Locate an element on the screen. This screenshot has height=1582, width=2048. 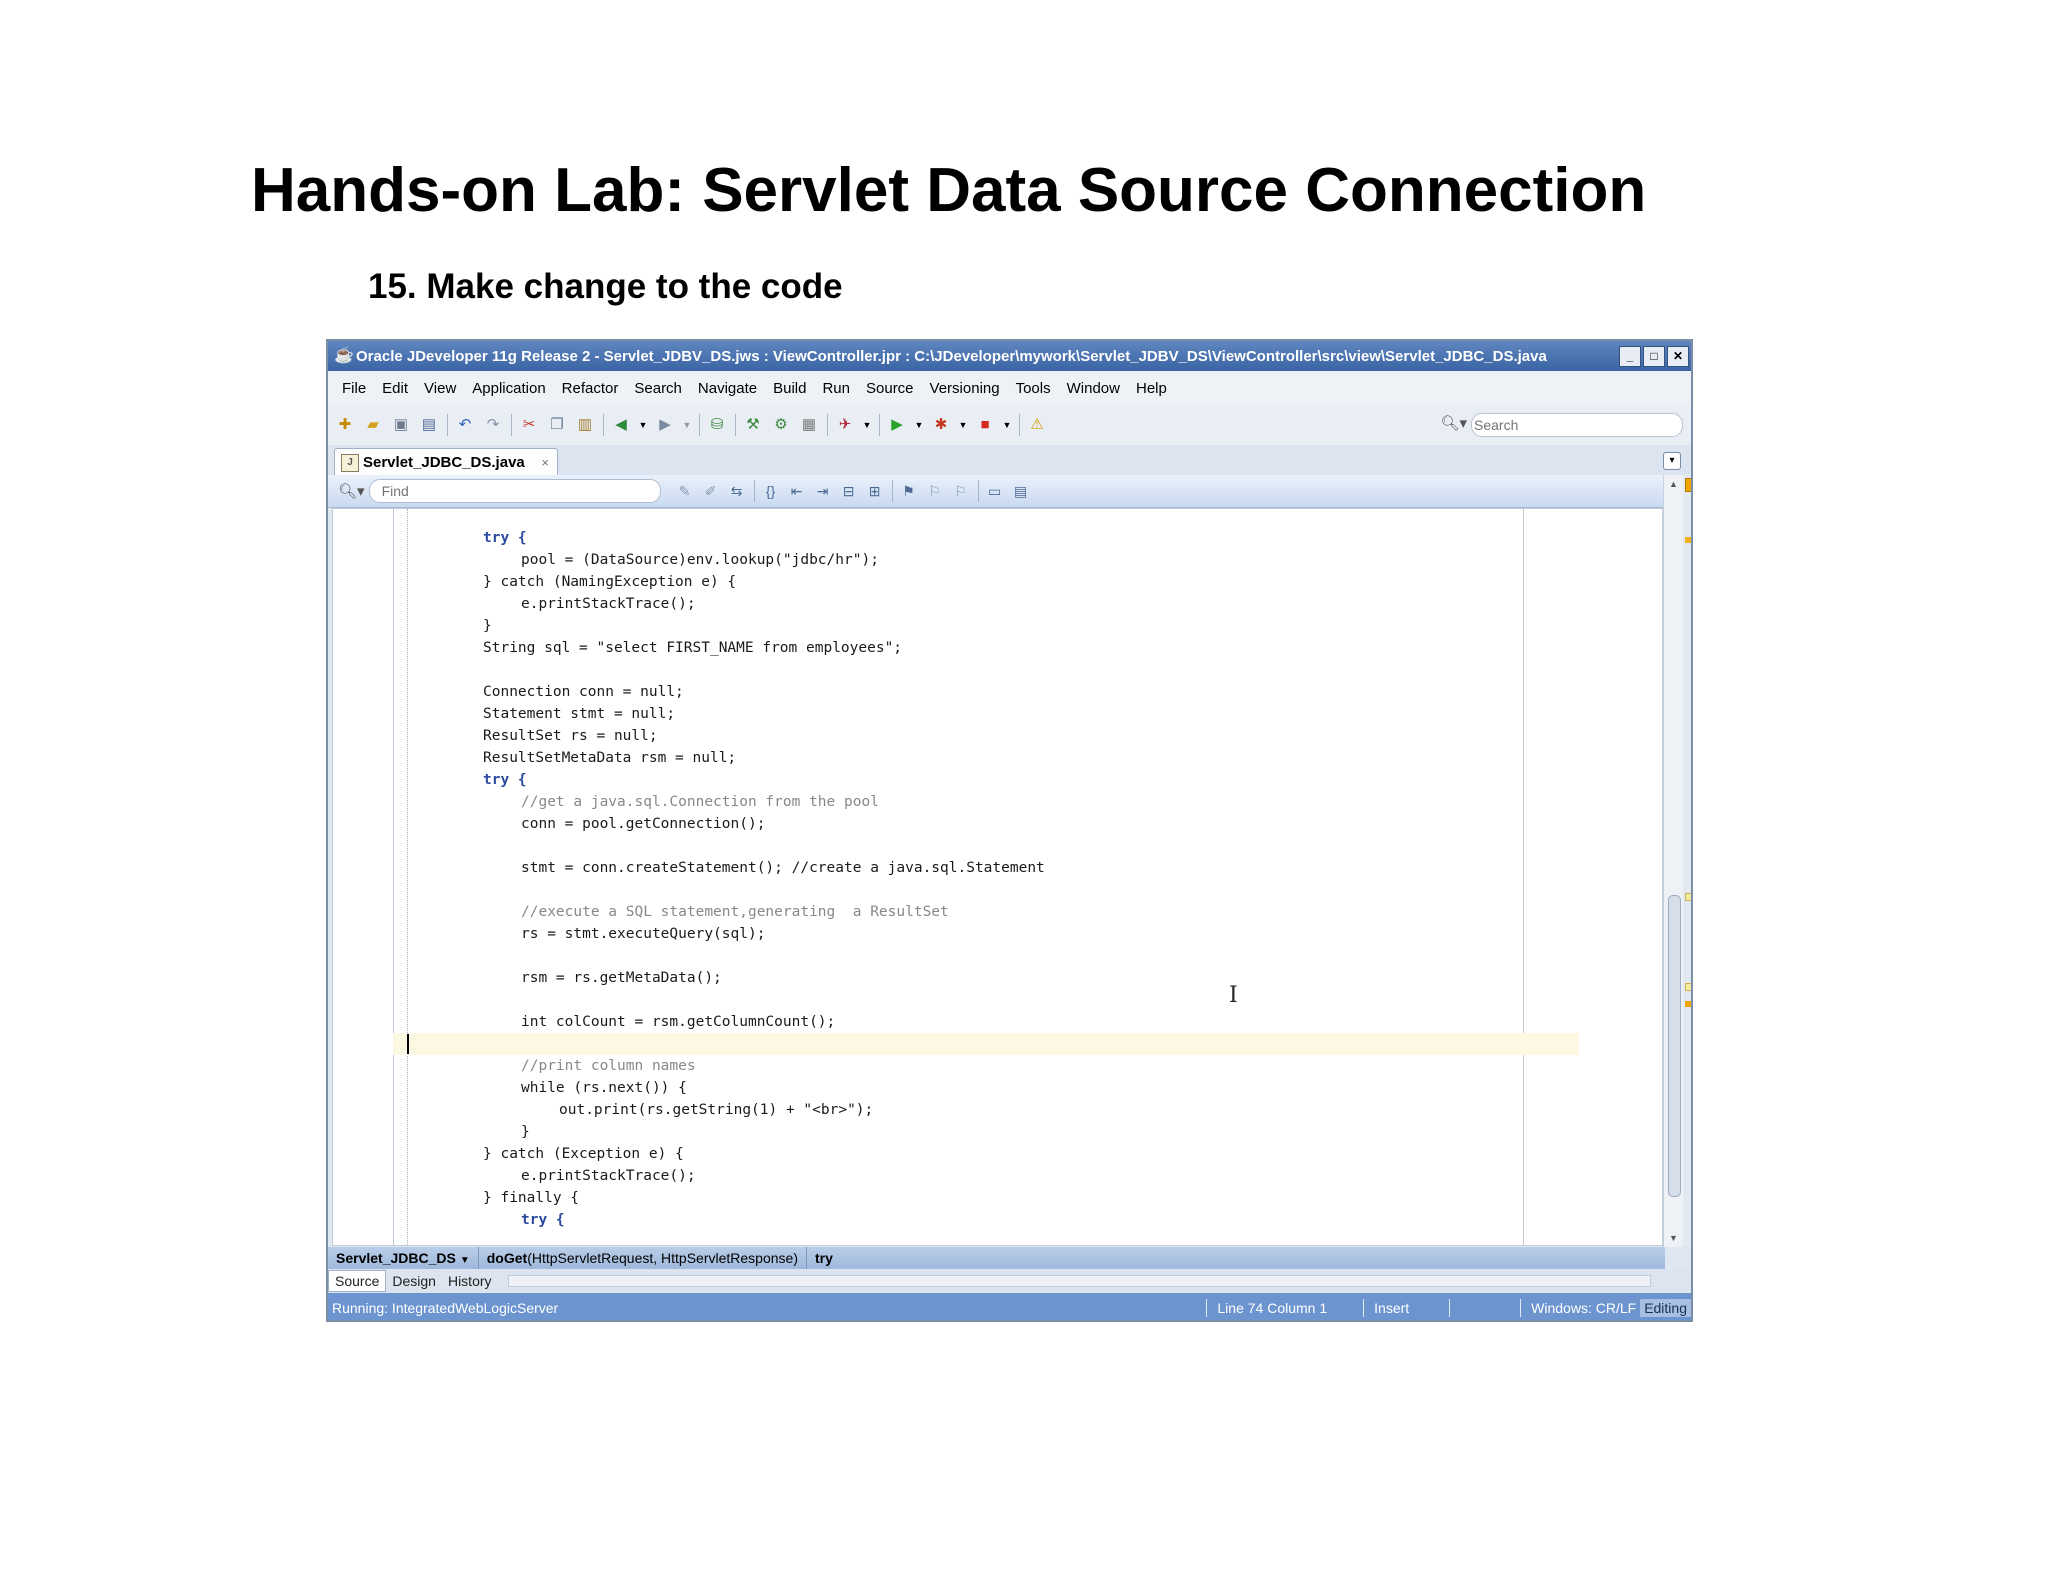
breadcrumb-block: try is located at coordinates (824, 1258).